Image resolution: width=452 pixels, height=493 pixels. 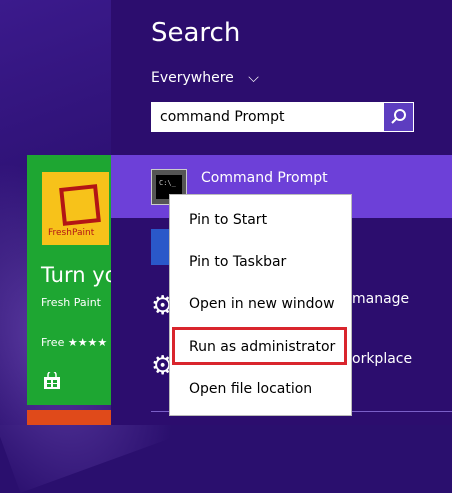 I want to click on menu-item-open-in-new-window: Open in new window, so click(x=260, y=304).